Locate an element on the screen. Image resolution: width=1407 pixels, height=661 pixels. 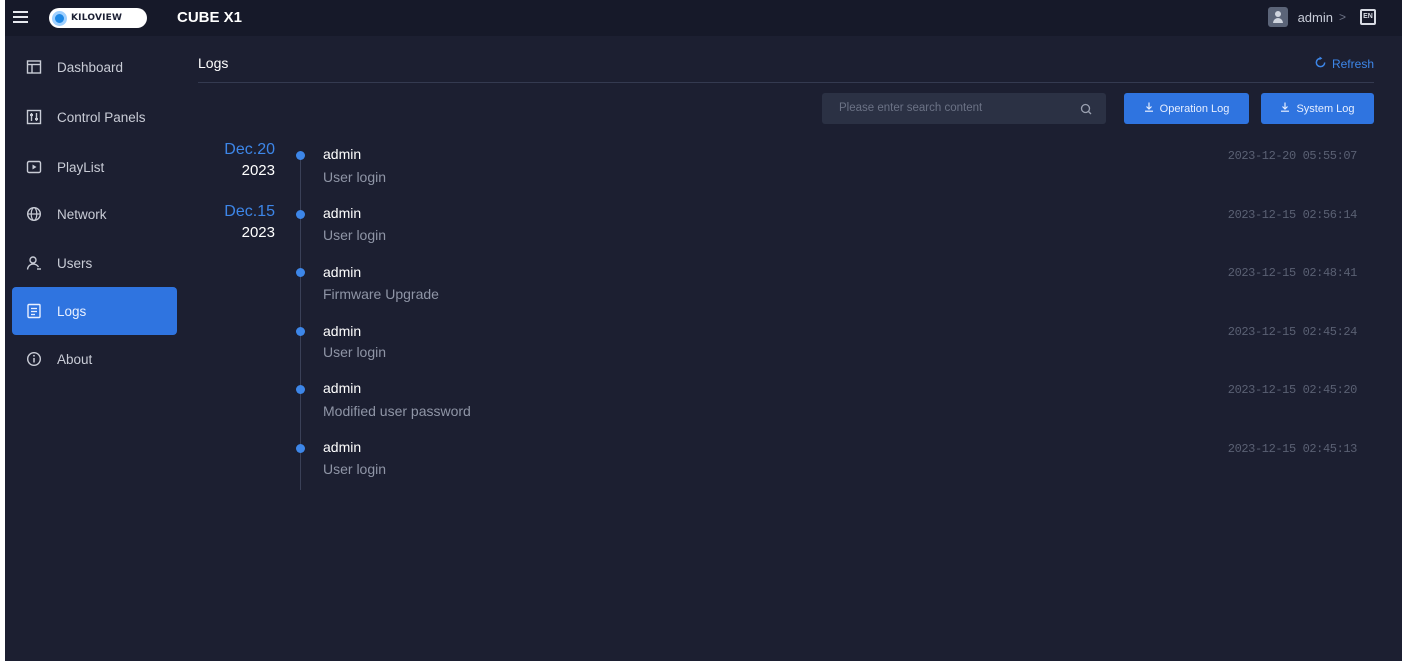
sidebar-item-control-panels: Control Panels is located at coordinates (94, 117).